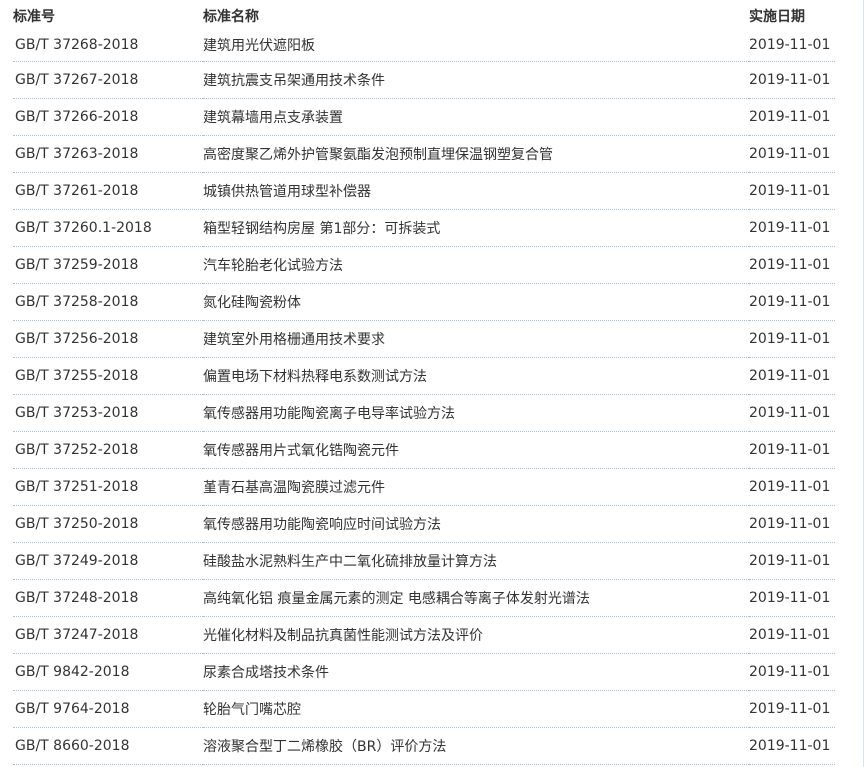  What do you see at coordinates (108, 672) in the screenshot?
I see `standard-code-cell: GB/T 9842-2018` at bounding box center [108, 672].